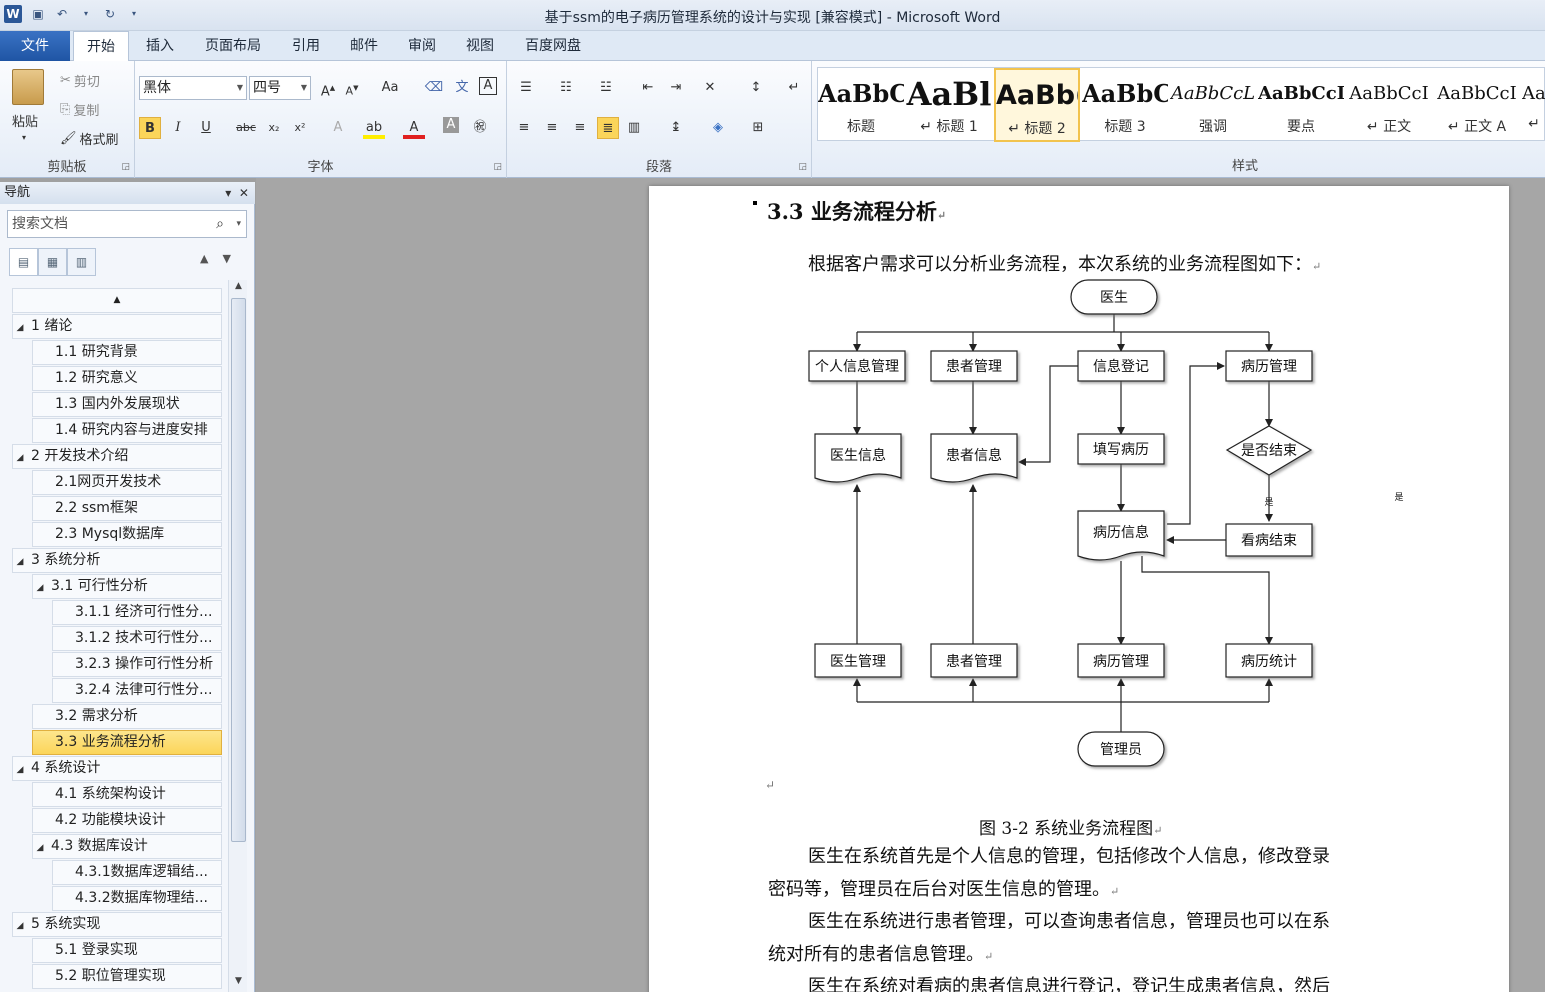 The width and height of the screenshot is (1545, 992). I want to click on tab-baidu-netdisk: 百度网盘, so click(553, 46).